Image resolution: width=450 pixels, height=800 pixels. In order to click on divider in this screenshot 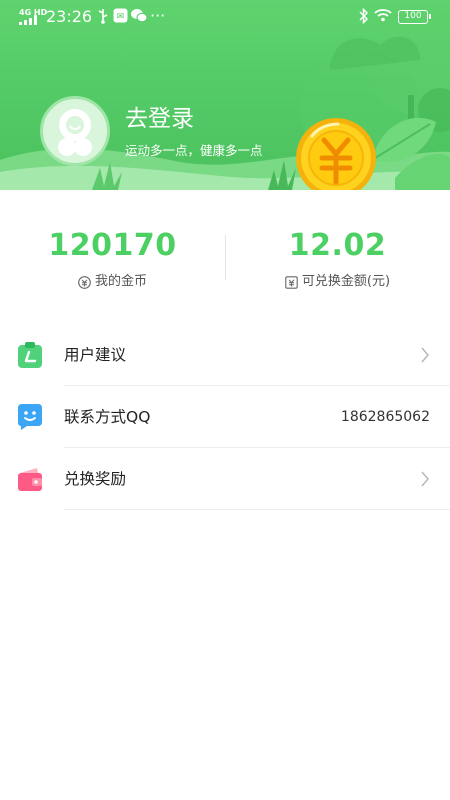, I will do `click(257, 509)`.